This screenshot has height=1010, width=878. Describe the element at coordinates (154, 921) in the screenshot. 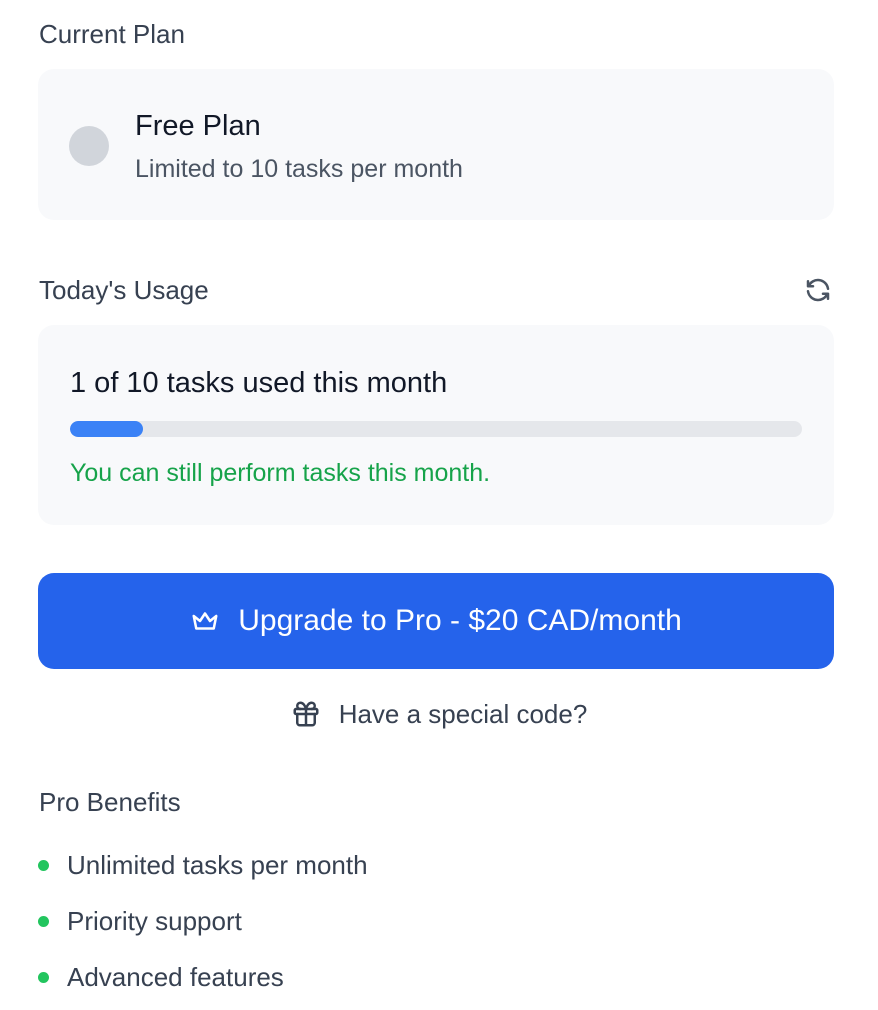

I see `benefit-text: Priority support` at that location.